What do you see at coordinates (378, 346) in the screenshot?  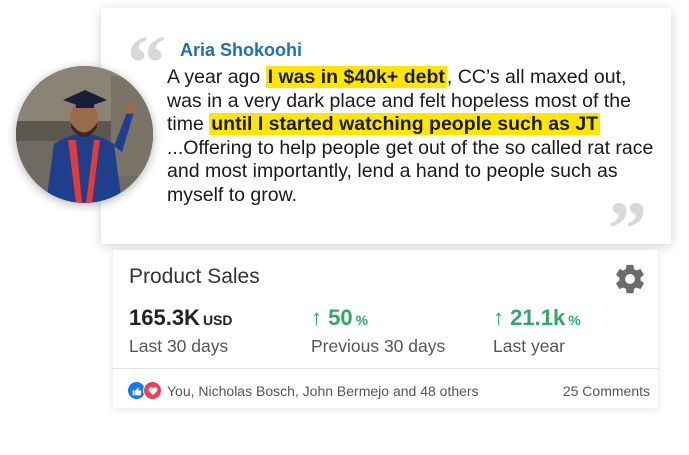 I see `metric-label: Previous 30 days` at bounding box center [378, 346].